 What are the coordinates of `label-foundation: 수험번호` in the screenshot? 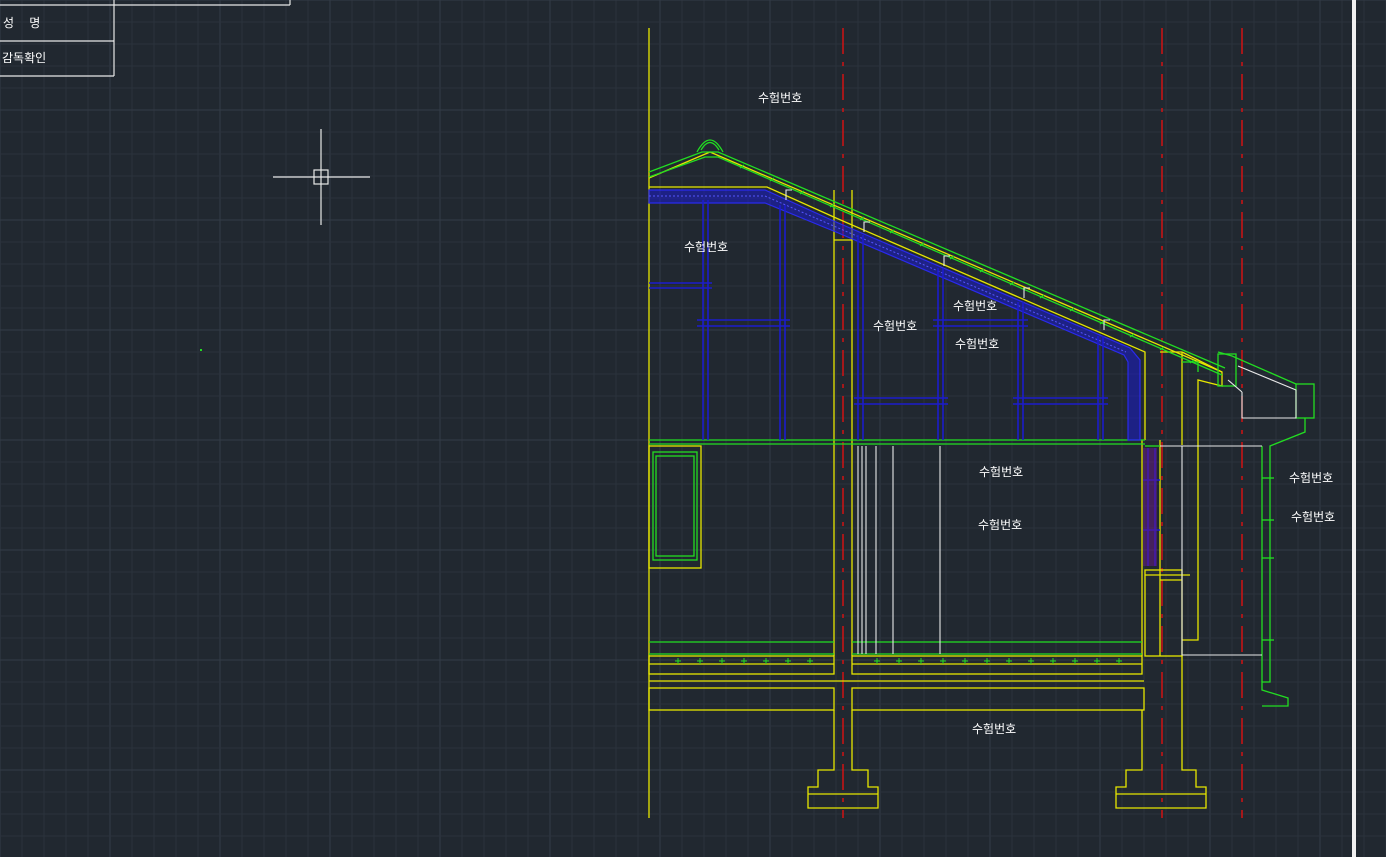 It's located at (994, 729).